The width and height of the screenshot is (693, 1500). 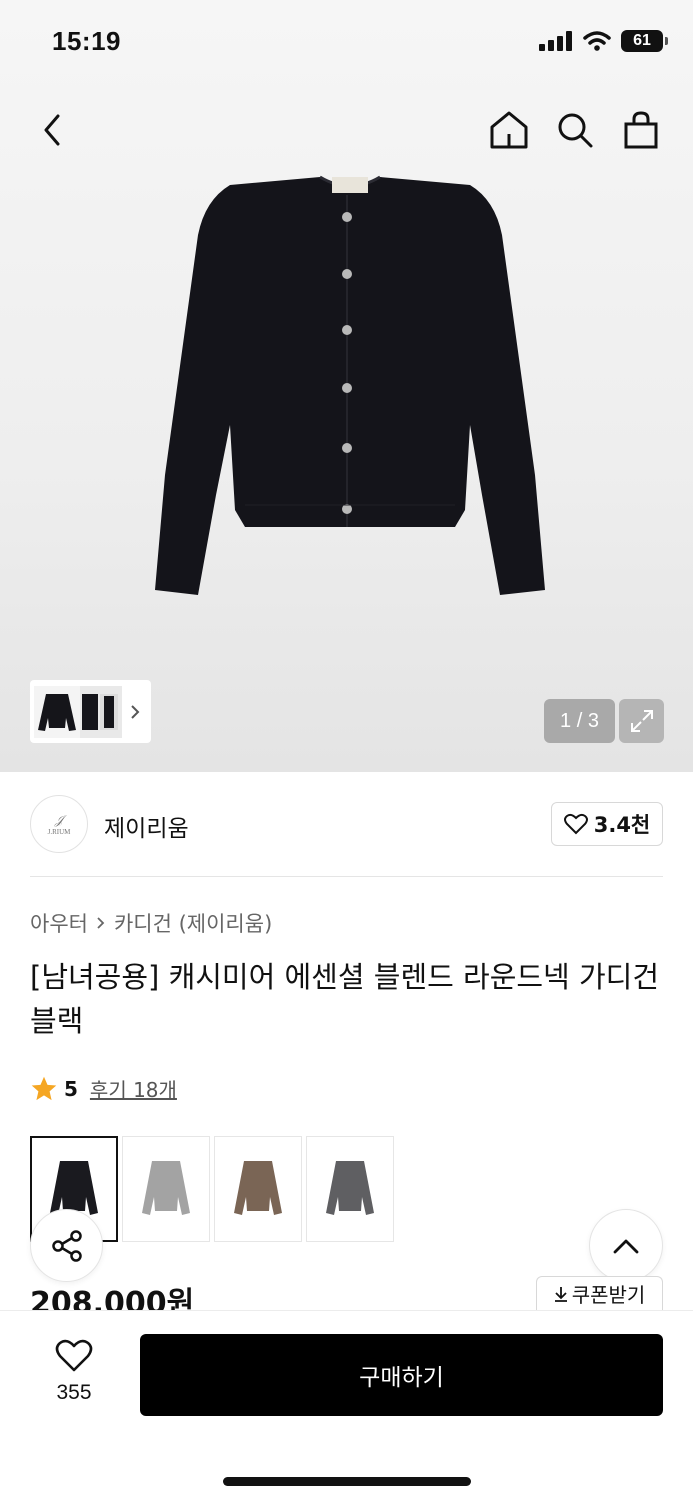 I want to click on scroll-to-top-button, so click(x=626, y=1245).